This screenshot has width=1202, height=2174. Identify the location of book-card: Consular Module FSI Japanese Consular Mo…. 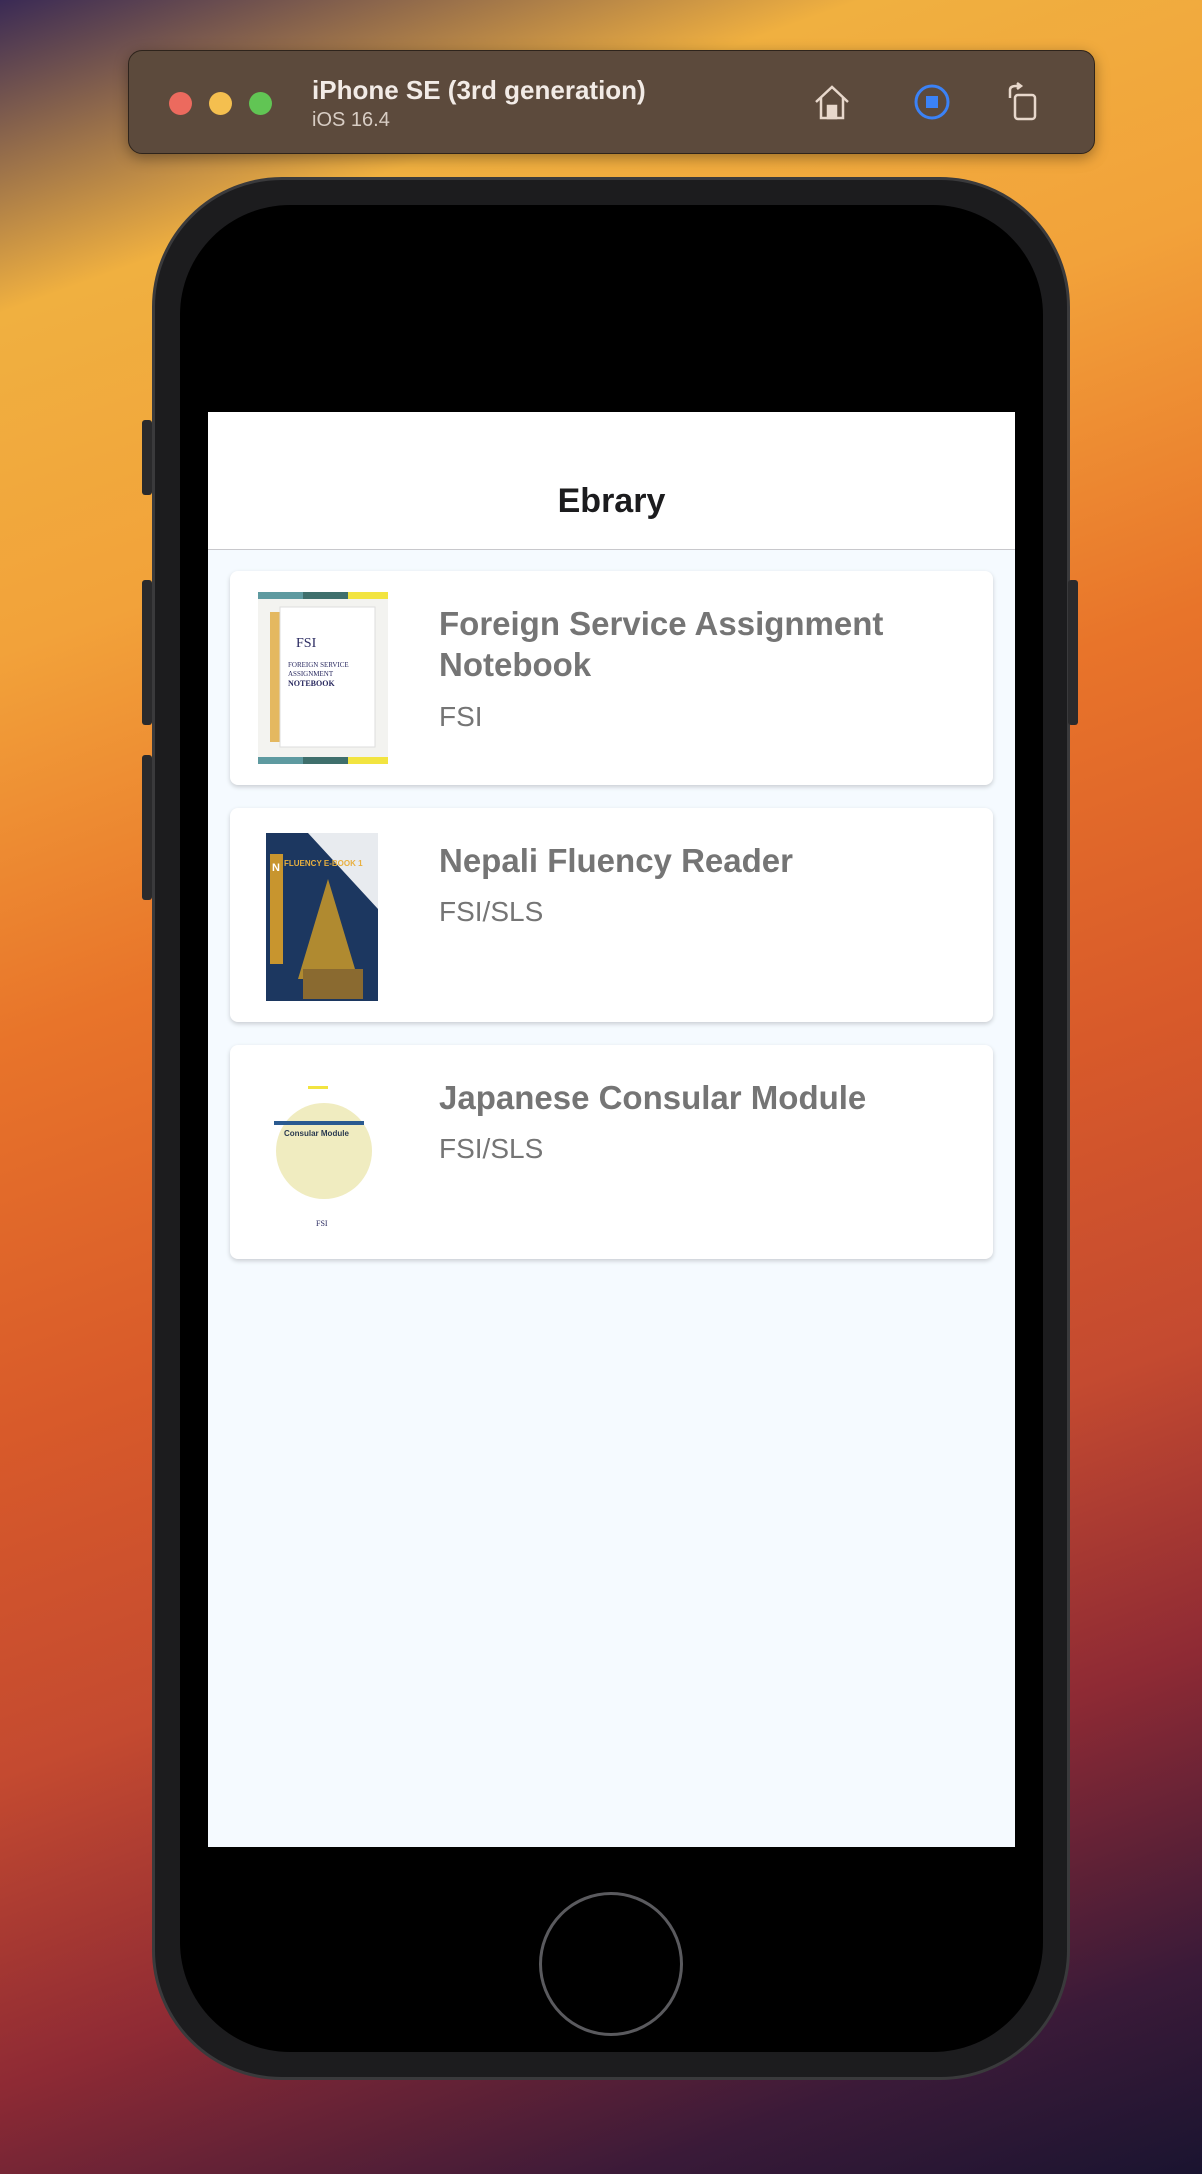
(611, 1152).